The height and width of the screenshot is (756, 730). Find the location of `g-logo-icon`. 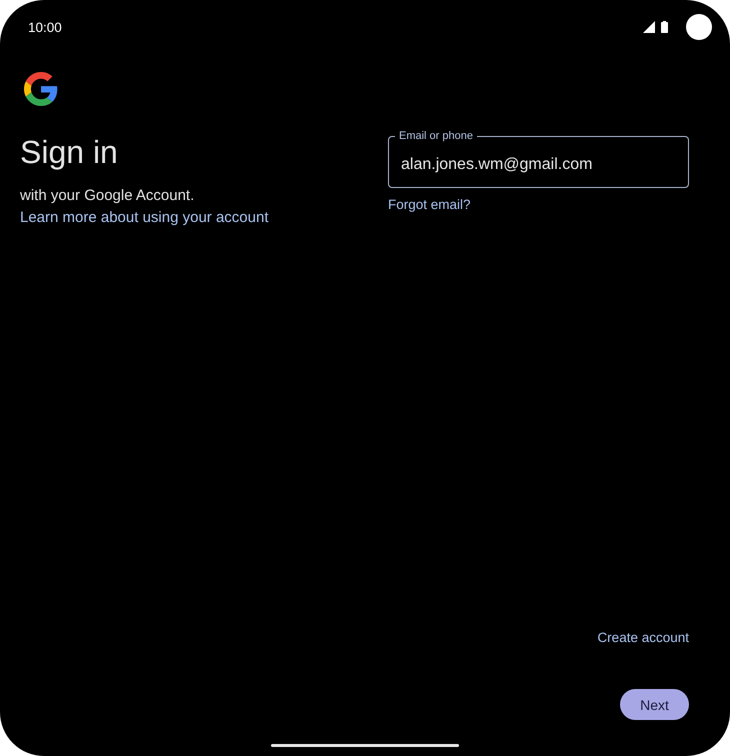

g-logo-icon is located at coordinates (41, 89).